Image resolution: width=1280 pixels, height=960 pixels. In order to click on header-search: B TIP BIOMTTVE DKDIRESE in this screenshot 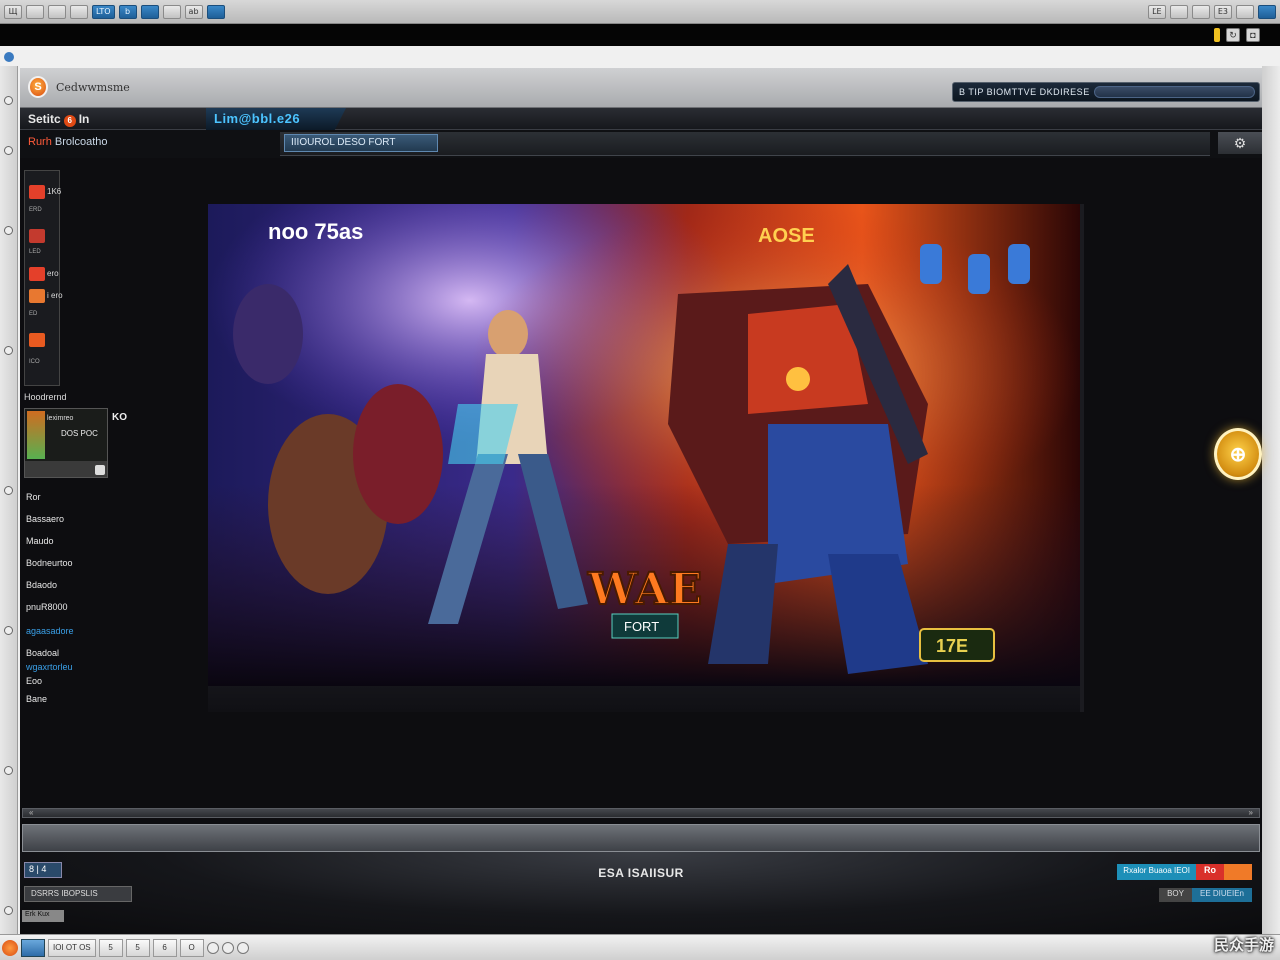, I will do `click(1106, 92)`.